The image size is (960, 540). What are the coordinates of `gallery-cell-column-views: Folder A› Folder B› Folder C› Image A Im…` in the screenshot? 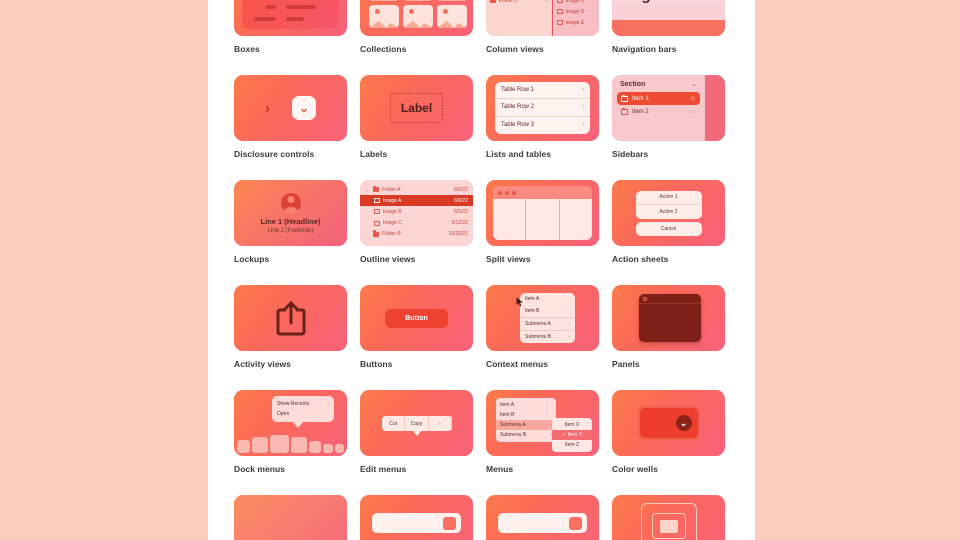 It's located at (542, 27).